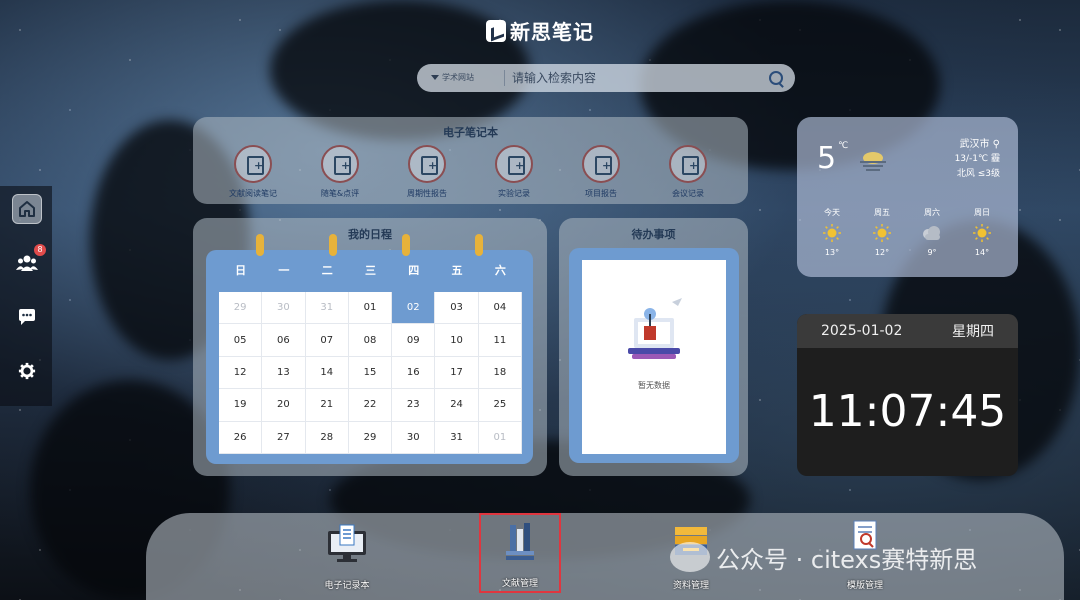 The image size is (1080, 600). I want to click on clock-weekday: 星期四, so click(973, 332).